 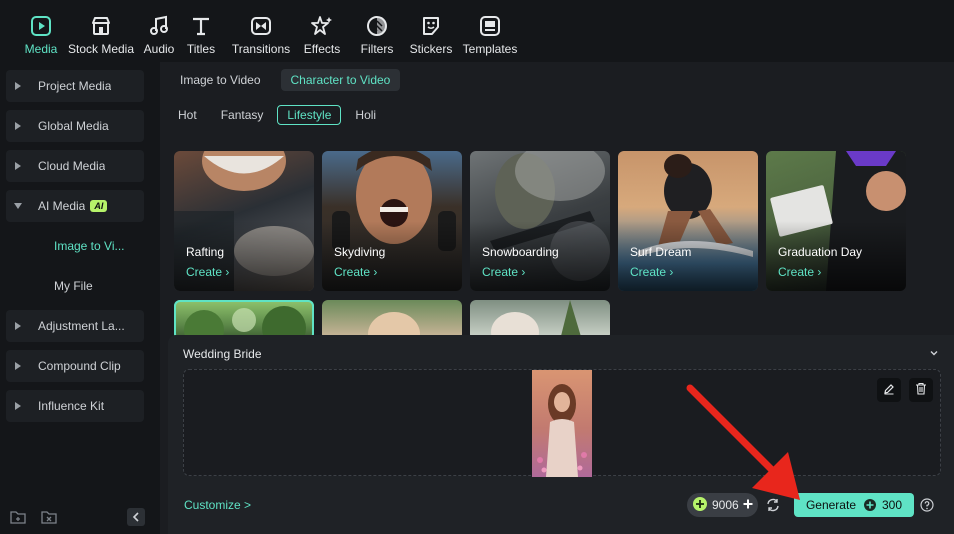 I want to click on generate-label: Generate, so click(x=830, y=505).